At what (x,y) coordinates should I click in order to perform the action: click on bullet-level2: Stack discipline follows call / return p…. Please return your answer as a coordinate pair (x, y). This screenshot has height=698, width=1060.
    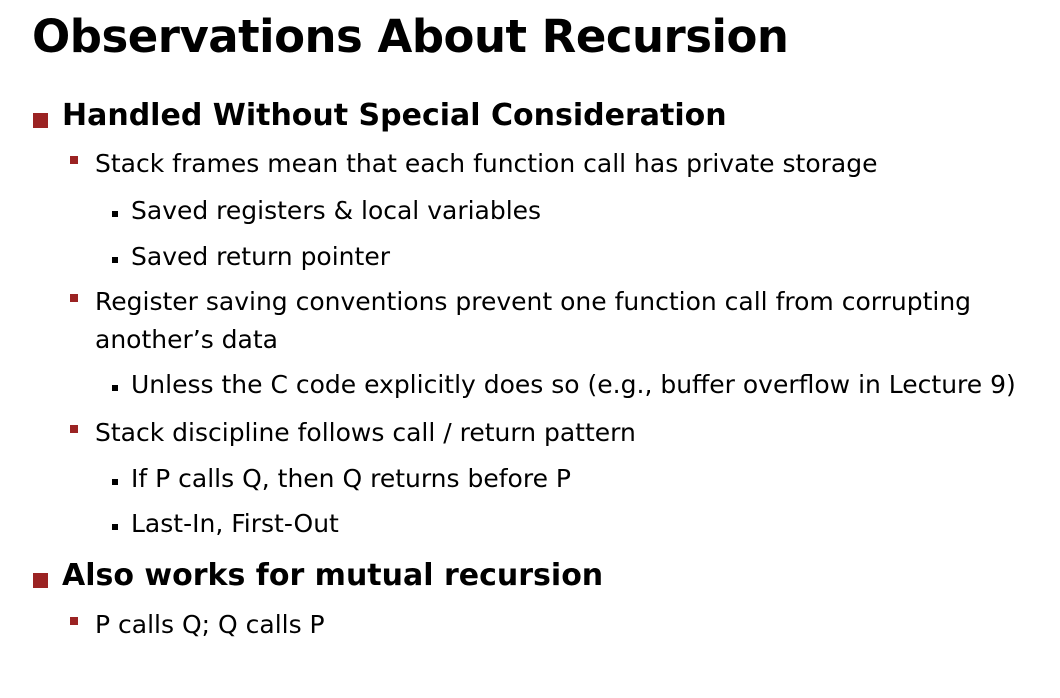
    Looking at the image, I should click on (365, 432).